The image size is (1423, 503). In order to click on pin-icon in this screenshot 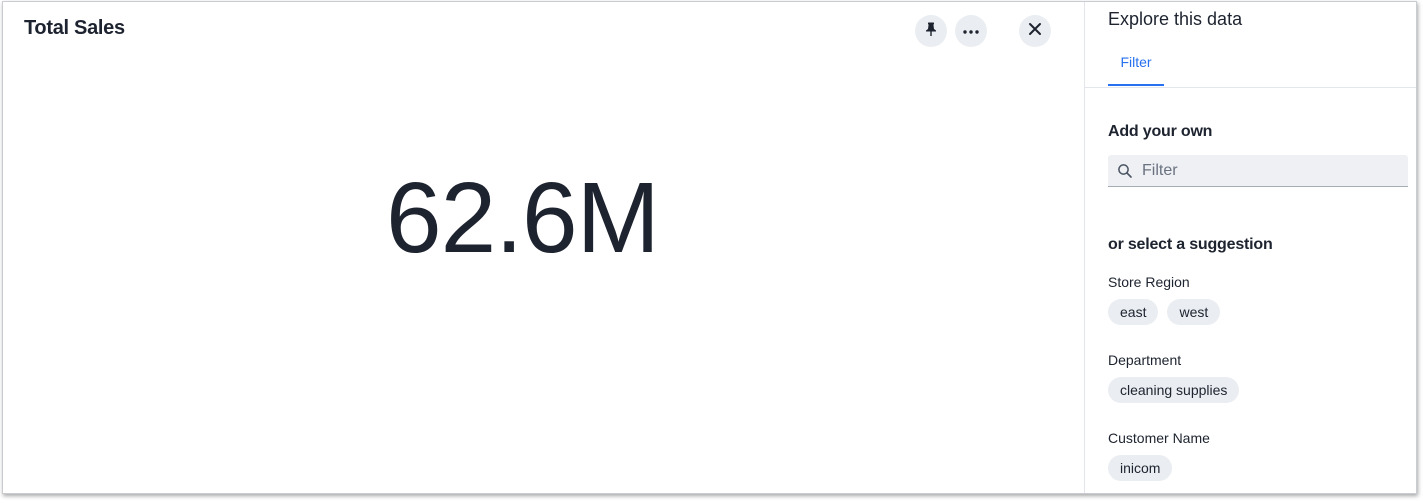, I will do `click(931, 31)`.